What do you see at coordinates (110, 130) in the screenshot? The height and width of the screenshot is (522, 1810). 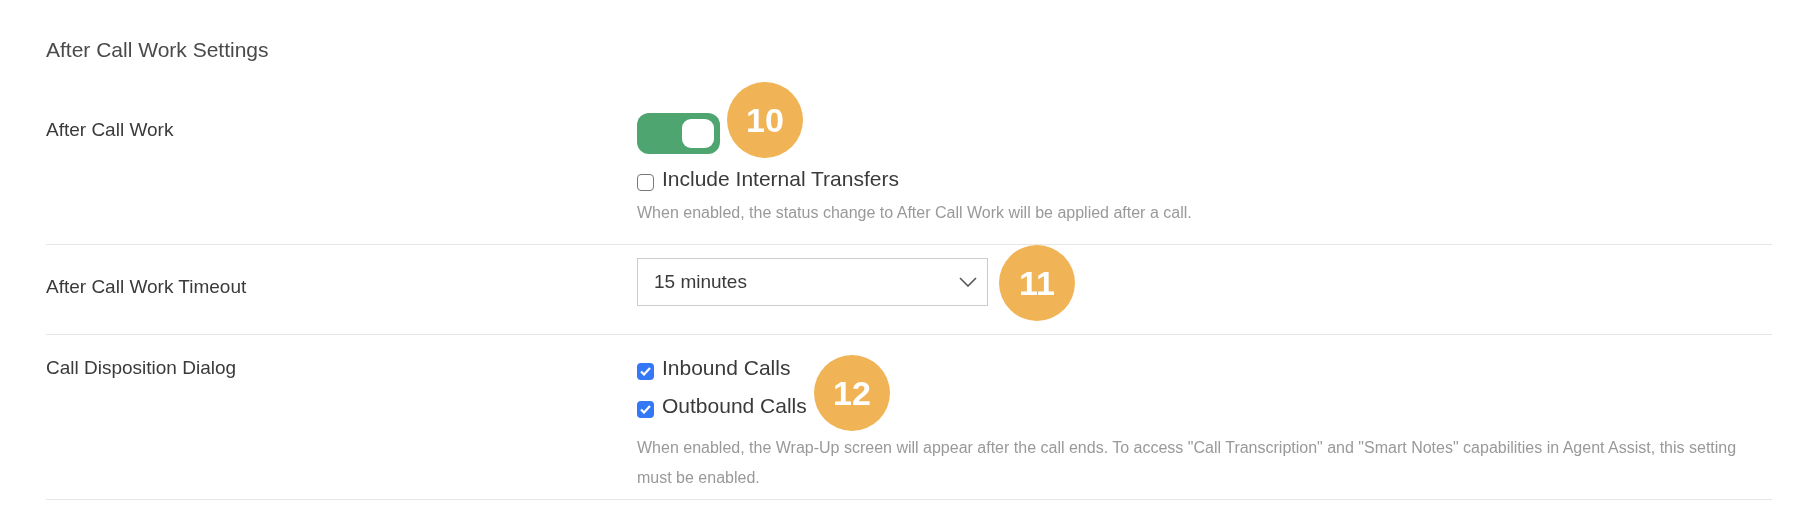 I see `setting-label: After Call Work` at bounding box center [110, 130].